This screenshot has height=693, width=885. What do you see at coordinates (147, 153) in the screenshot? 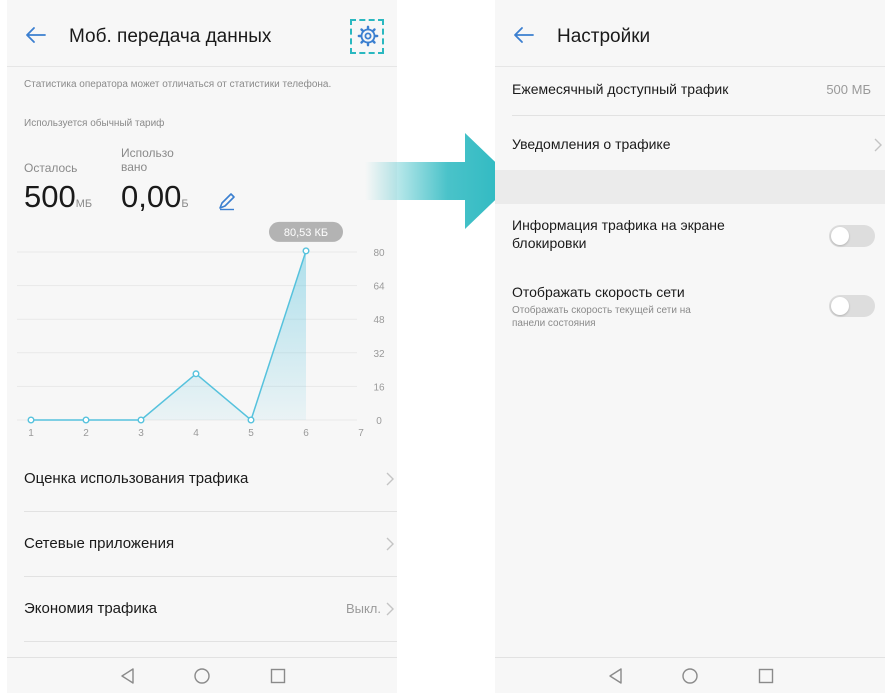
I see `used-label-line1: Использо` at bounding box center [147, 153].